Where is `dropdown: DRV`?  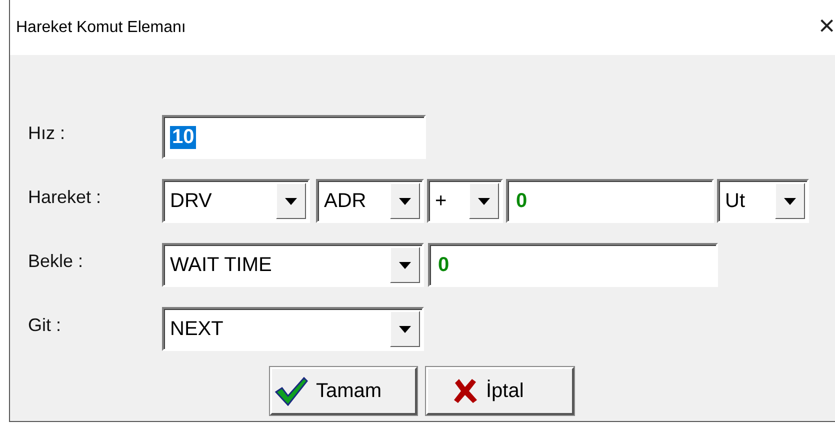 dropdown: DRV is located at coordinates (236, 201).